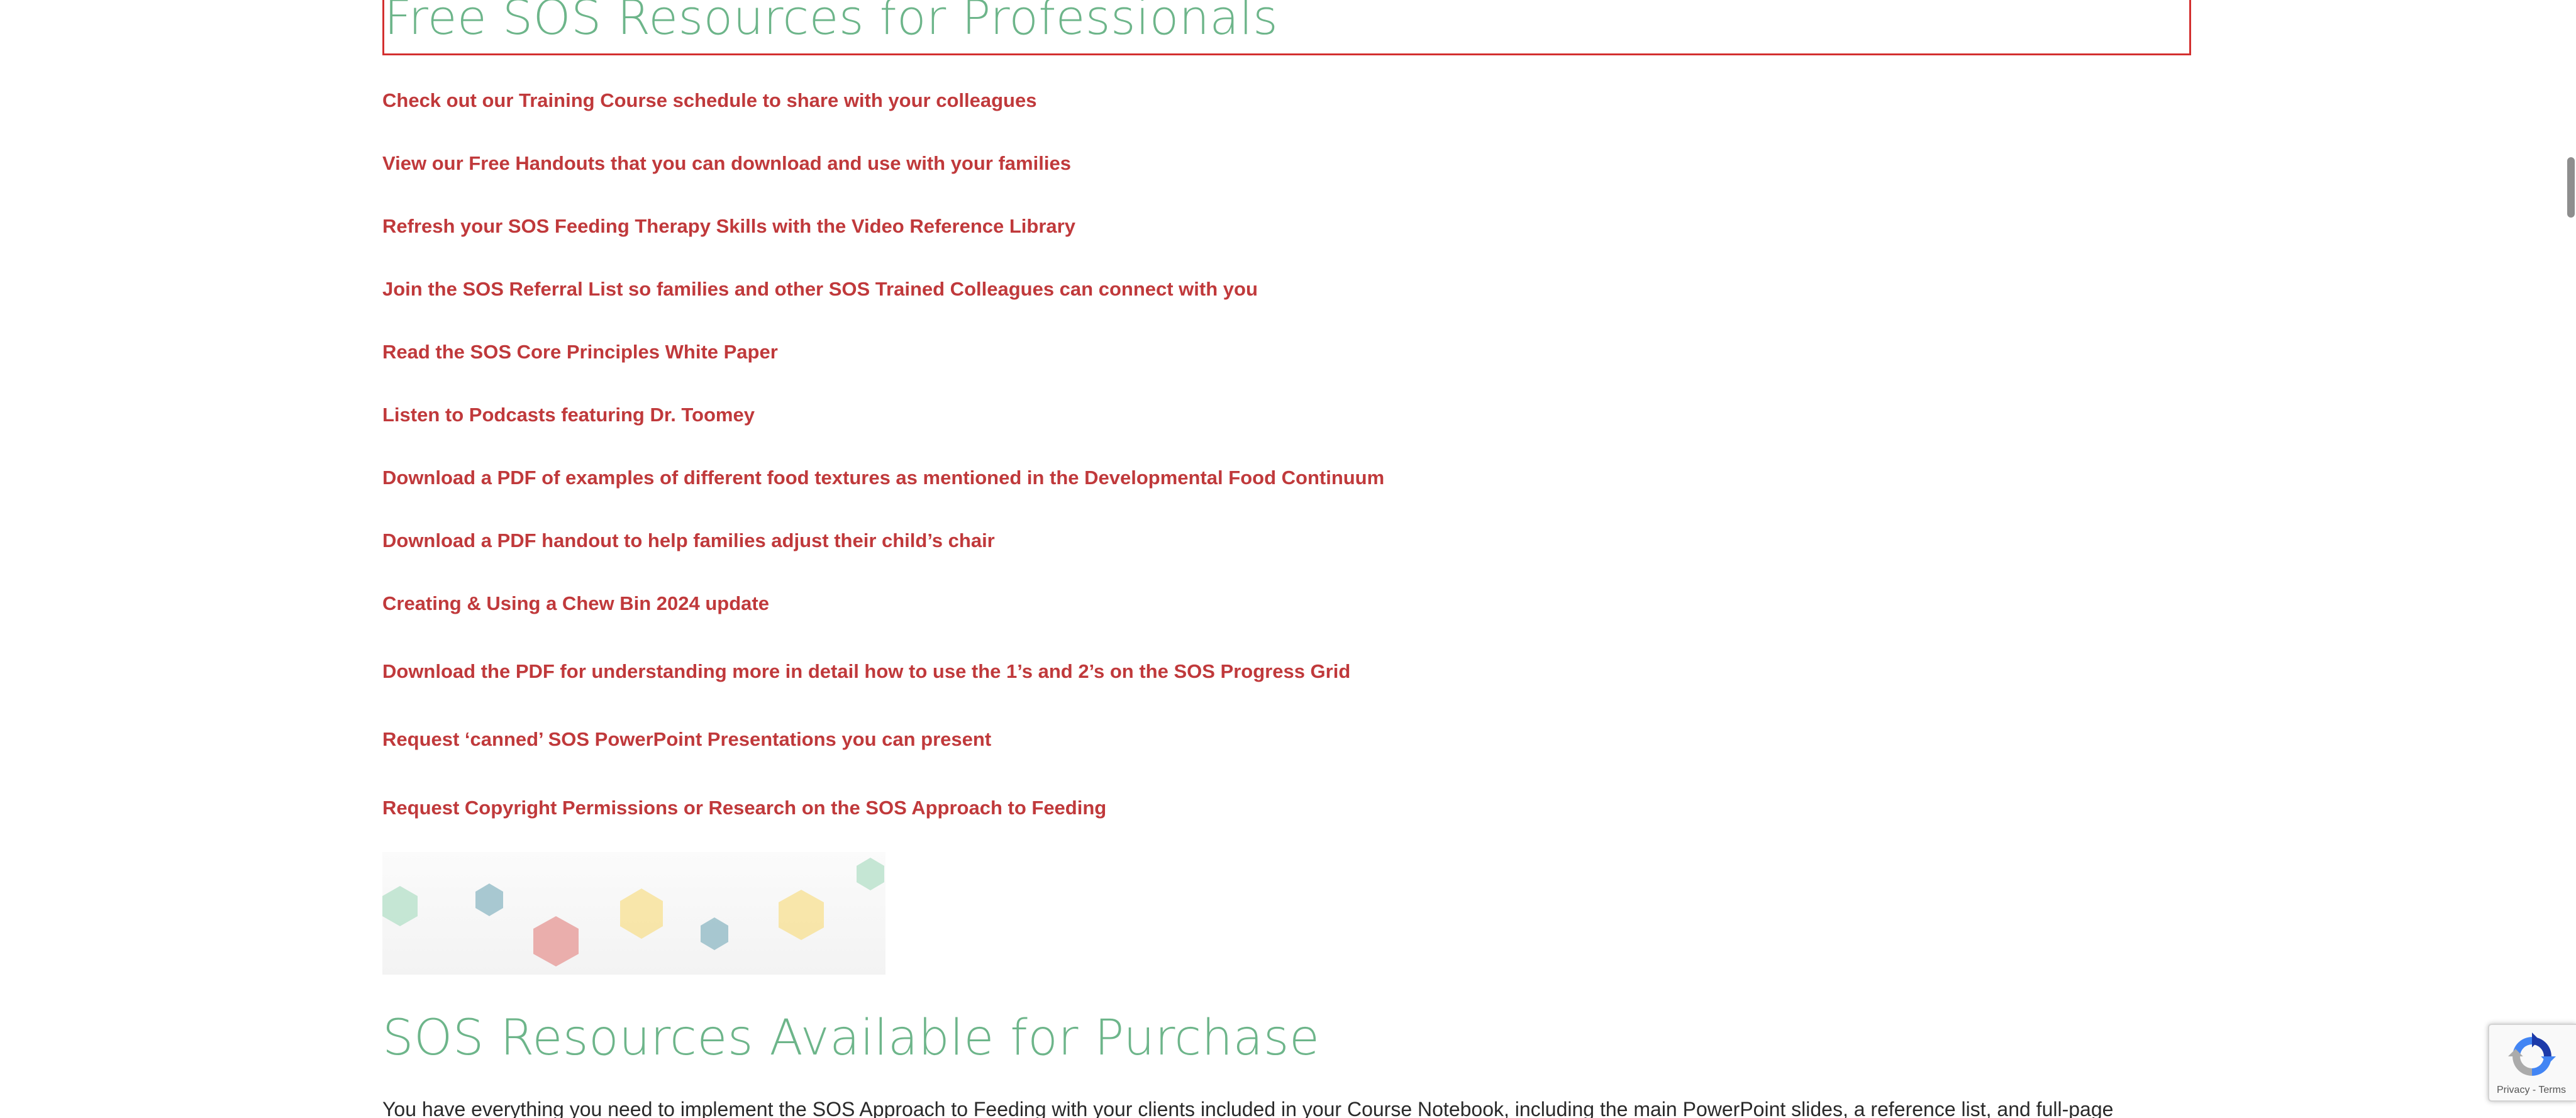 The image size is (2576, 1118). I want to click on page-scrollbar, so click(2568, 559).